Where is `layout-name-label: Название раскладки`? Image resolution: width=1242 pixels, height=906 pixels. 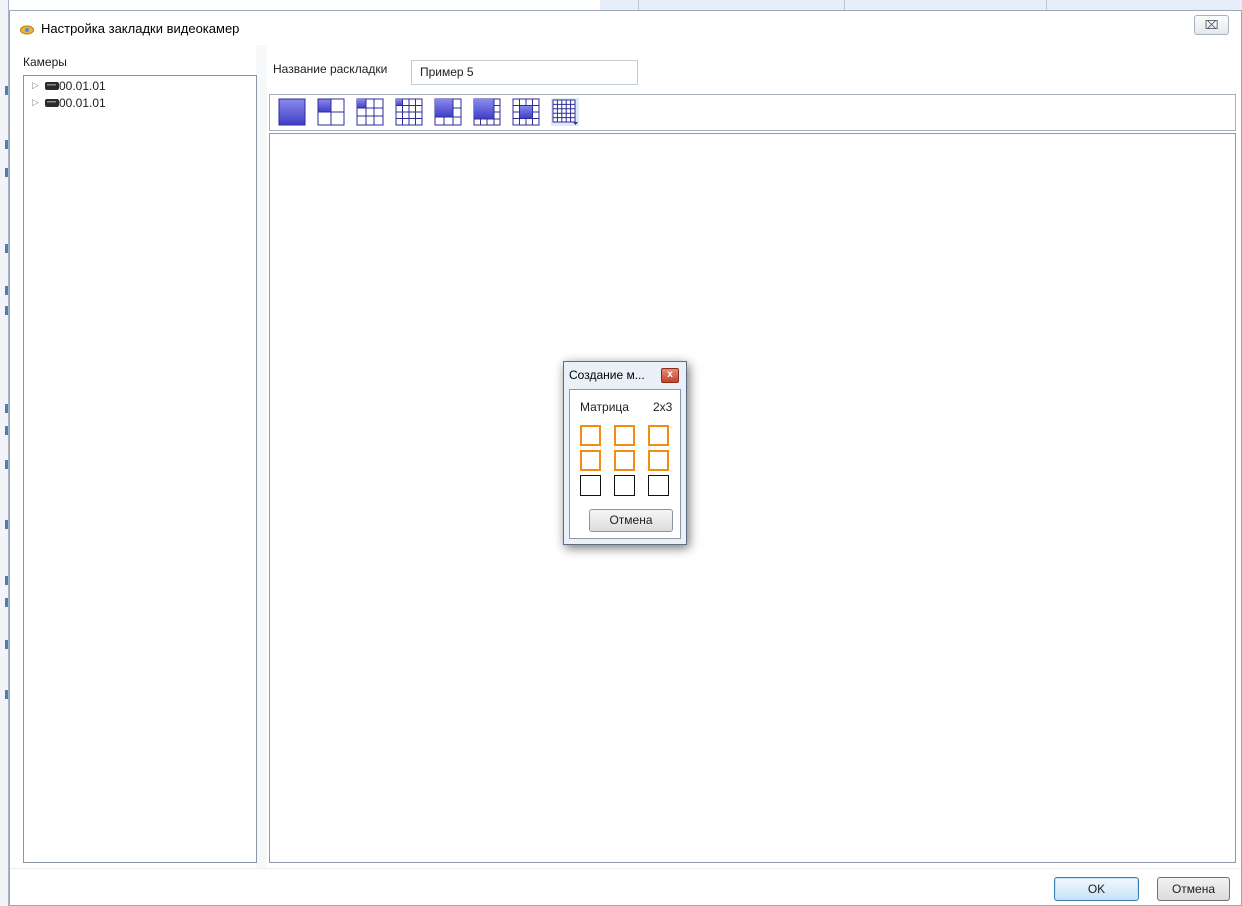
layout-name-label: Название раскладки is located at coordinates (330, 69).